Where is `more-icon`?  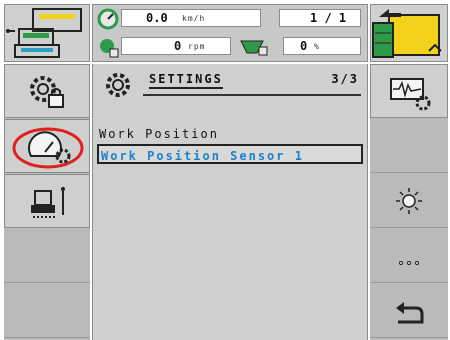
more-icon is located at coordinates (409, 263).